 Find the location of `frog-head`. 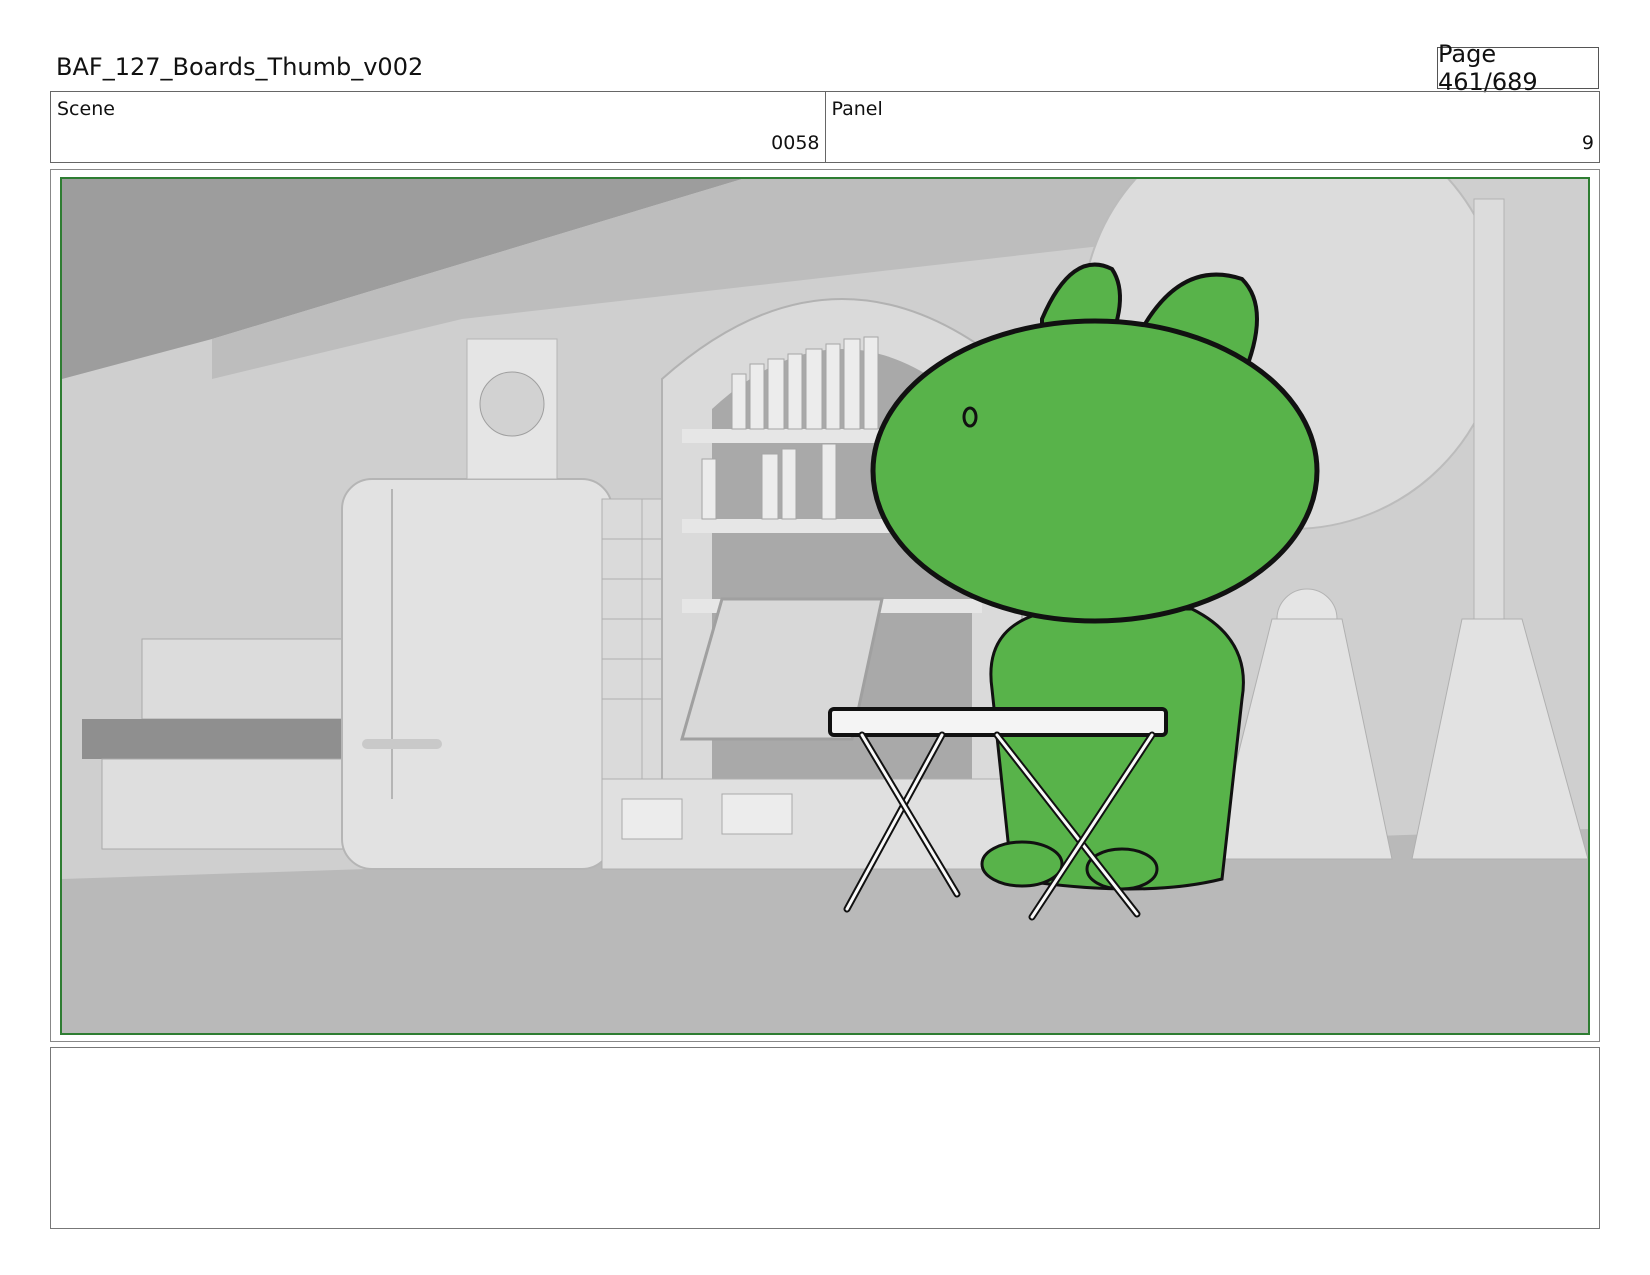

frog-head is located at coordinates (1095, 471).